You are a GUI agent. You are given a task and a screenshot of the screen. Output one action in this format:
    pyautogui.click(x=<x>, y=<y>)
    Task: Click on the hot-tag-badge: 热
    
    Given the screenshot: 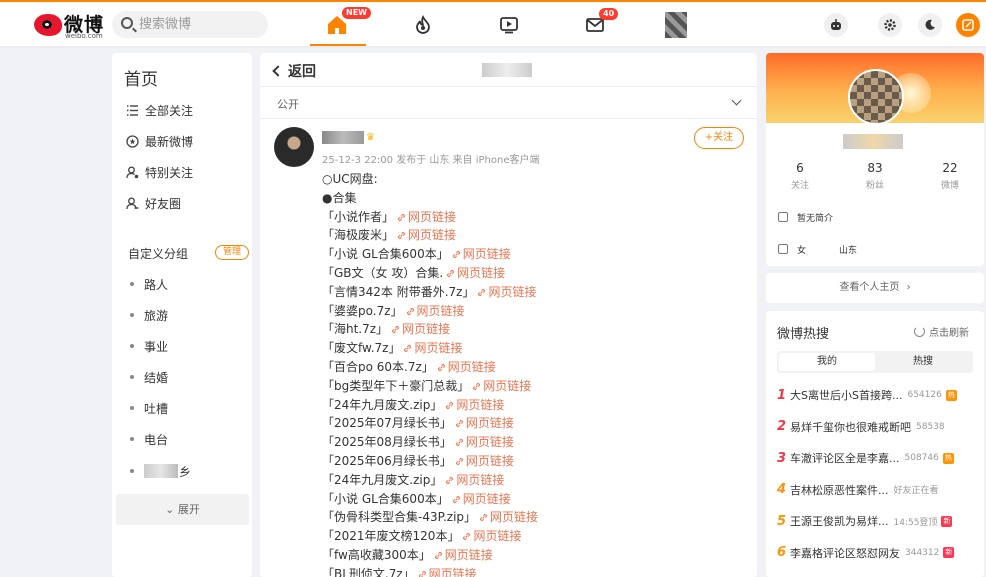 What is the action you would take?
    pyautogui.click(x=948, y=458)
    